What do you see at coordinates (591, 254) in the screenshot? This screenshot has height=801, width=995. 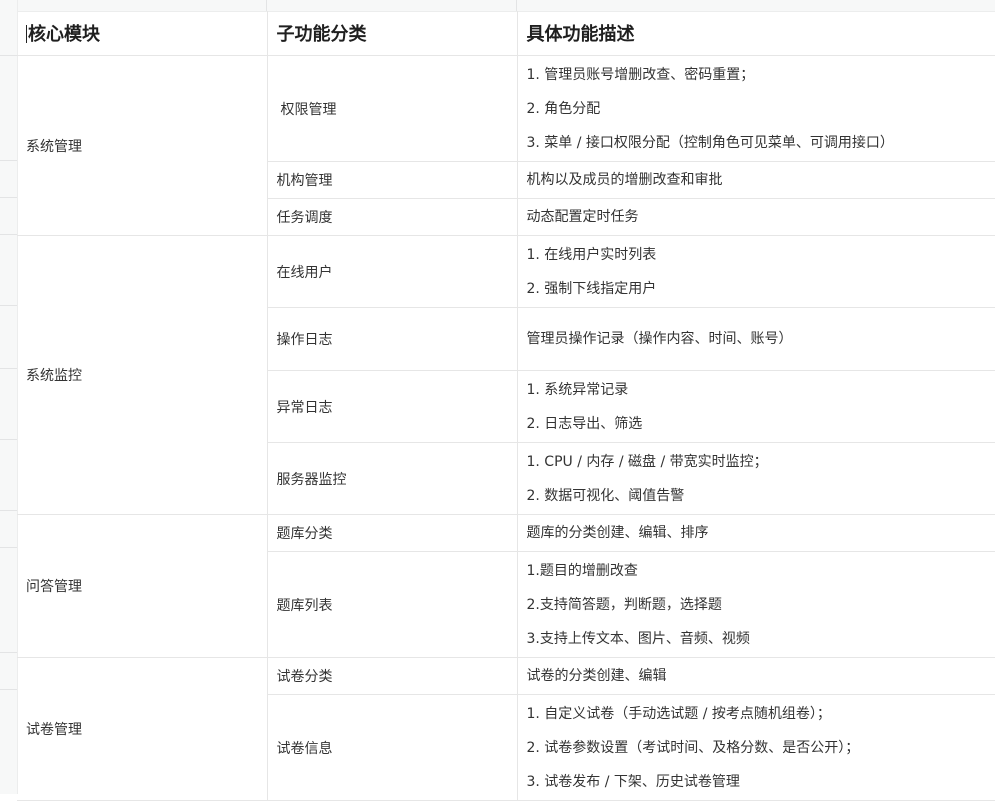 I see `description-line: 1. 在线用户实时列表` at bounding box center [591, 254].